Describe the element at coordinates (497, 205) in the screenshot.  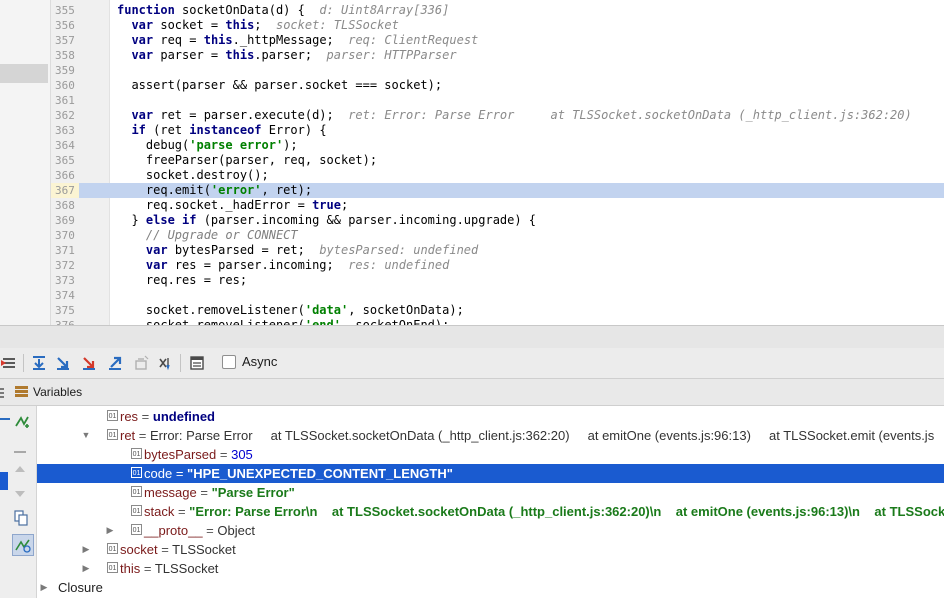
I see `code-line: 368 req.socket._hadError = true;` at that location.